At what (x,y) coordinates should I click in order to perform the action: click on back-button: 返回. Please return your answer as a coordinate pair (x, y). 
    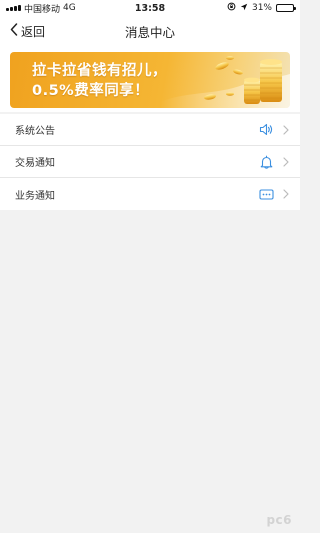
    Looking at the image, I should click on (27, 31).